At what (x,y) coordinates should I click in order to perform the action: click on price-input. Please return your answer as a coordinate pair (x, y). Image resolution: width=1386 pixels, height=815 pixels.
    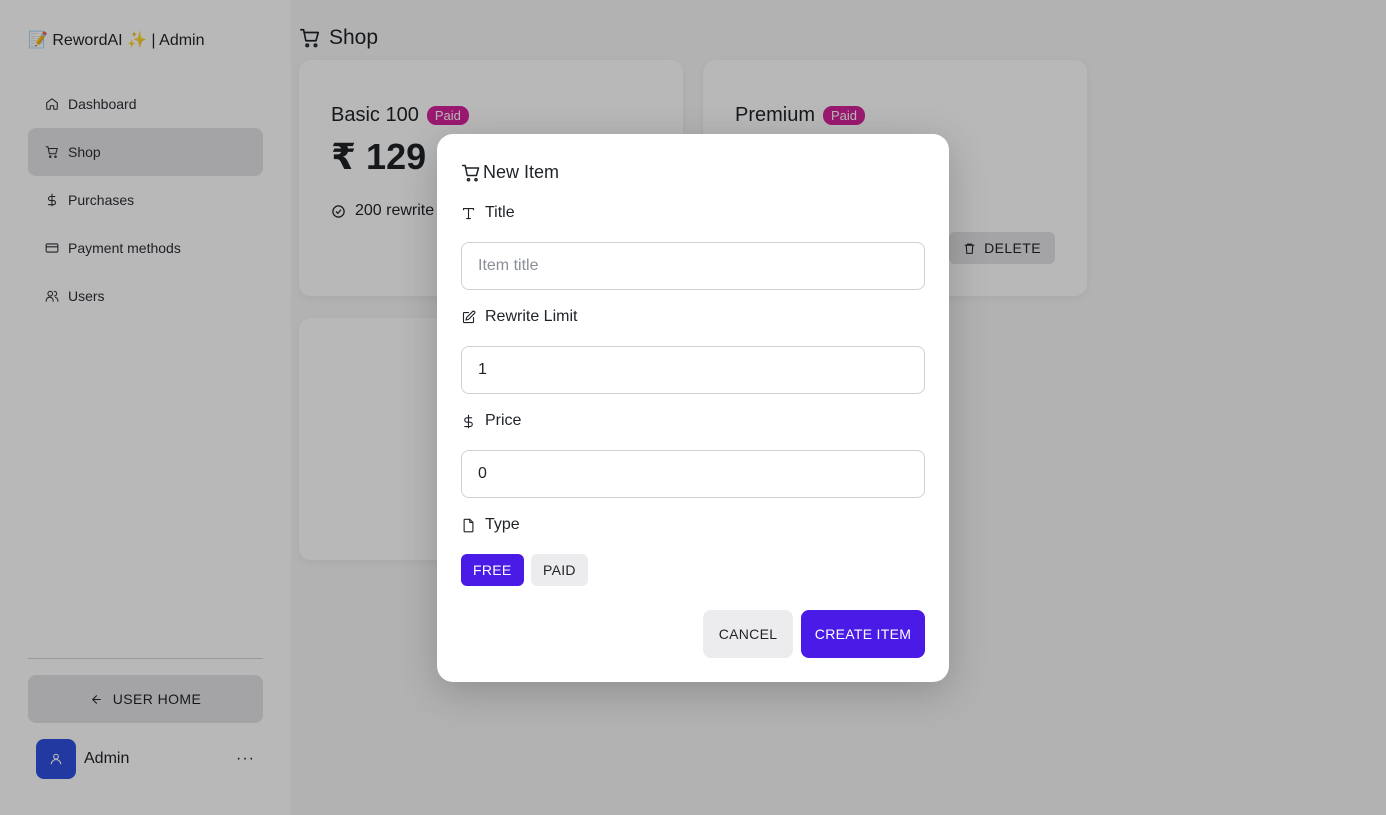
    Looking at the image, I should click on (693, 474).